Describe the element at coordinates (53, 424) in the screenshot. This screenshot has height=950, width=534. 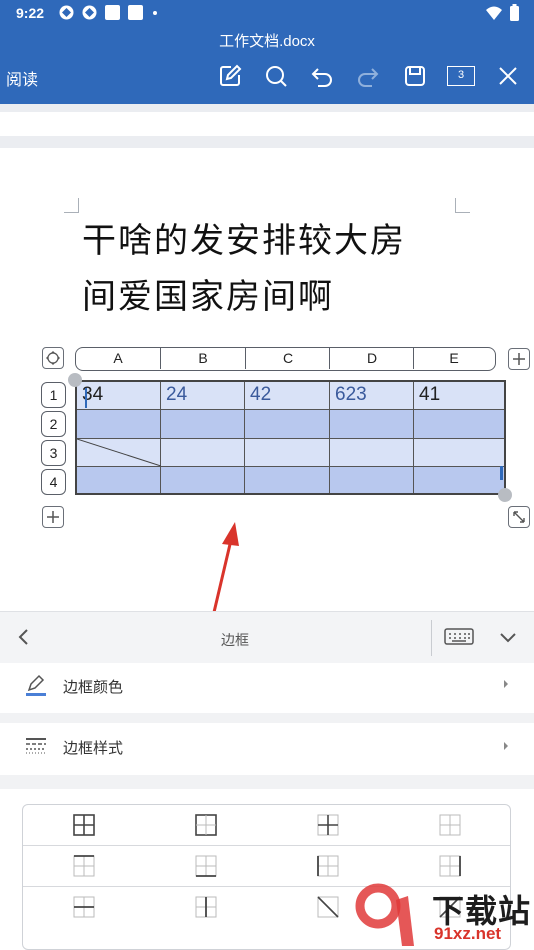
I see `row-header: 2` at that location.